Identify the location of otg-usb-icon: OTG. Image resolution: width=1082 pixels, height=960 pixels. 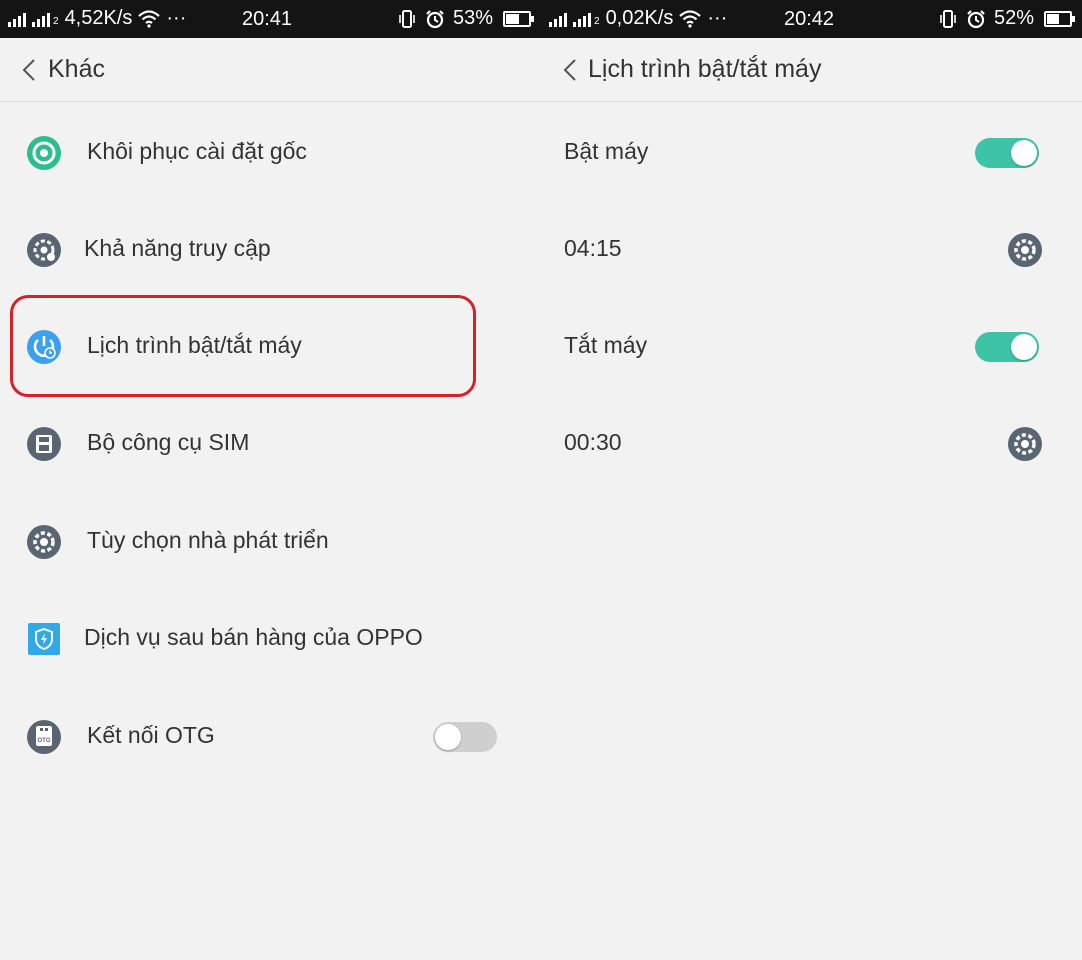
(44, 737).